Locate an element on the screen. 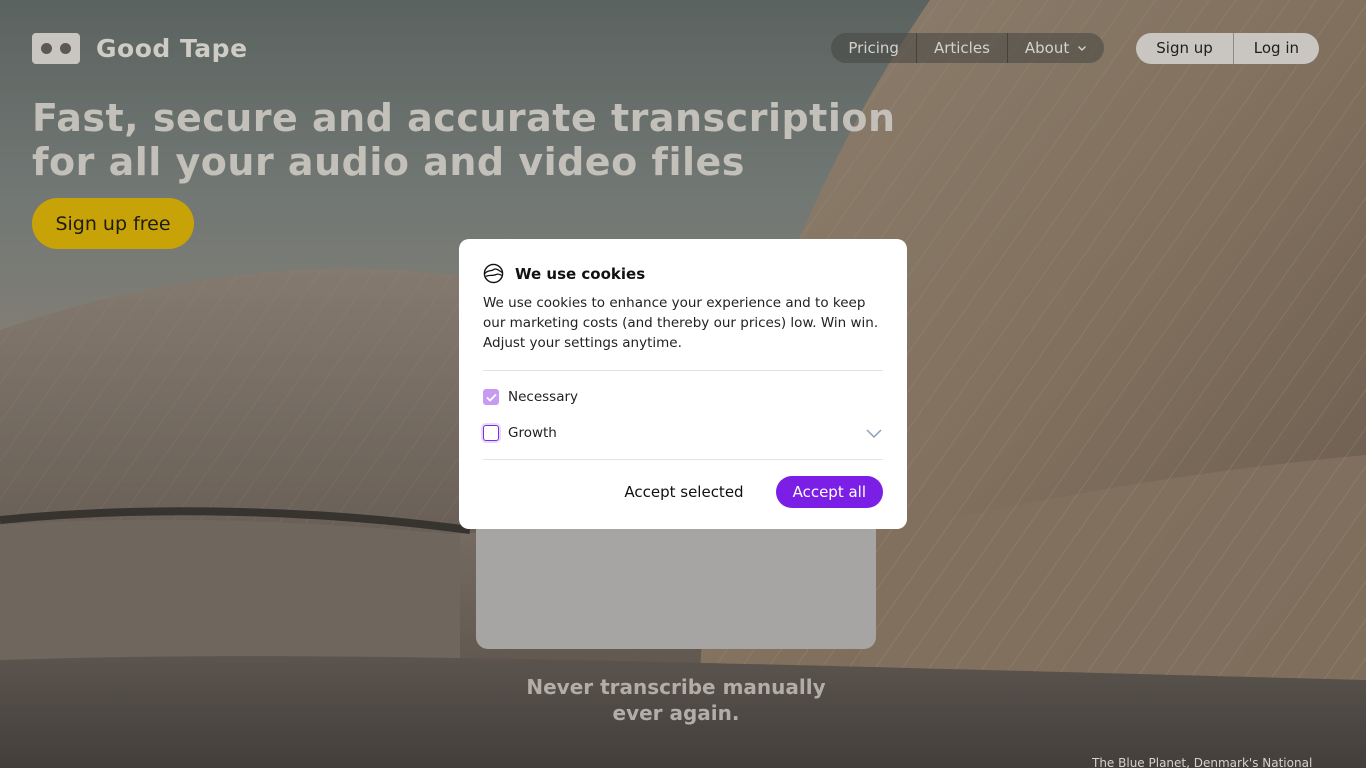 The image size is (1366, 768). accept-selected-button: Accept selected is located at coordinates (683, 492).